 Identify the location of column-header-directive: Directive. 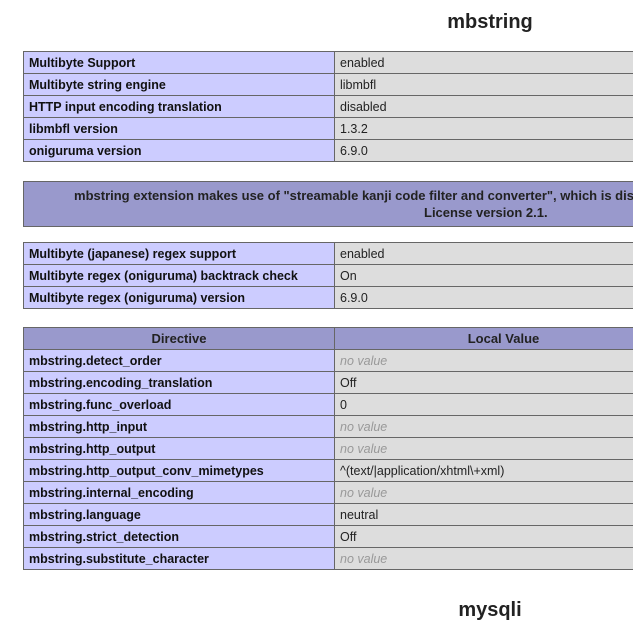
(179, 338).